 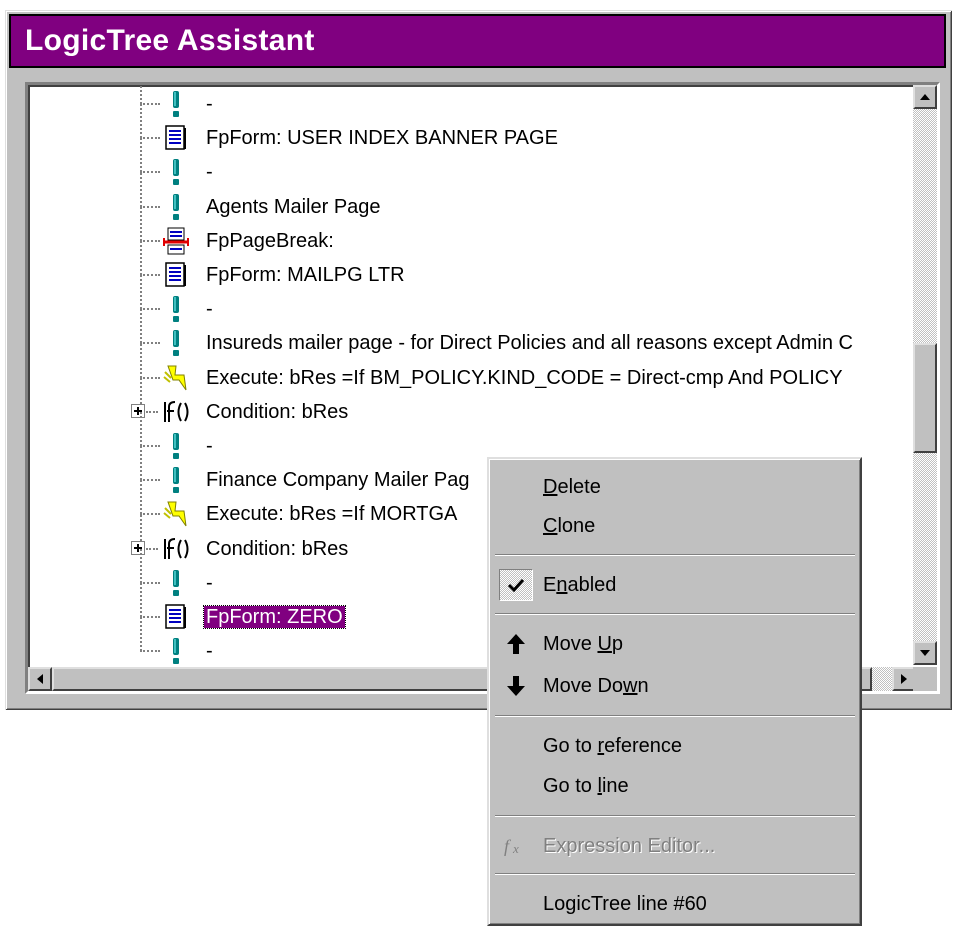 I want to click on vertical-scrollbar, so click(x=925, y=375).